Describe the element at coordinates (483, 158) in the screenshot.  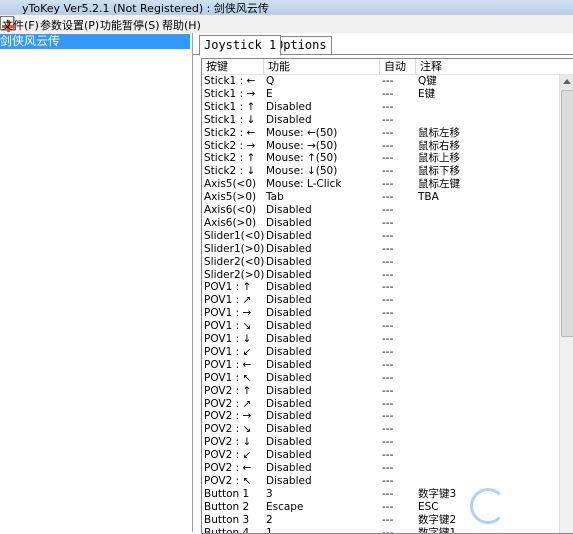
I see `row-note: 鼠标上移` at that location.